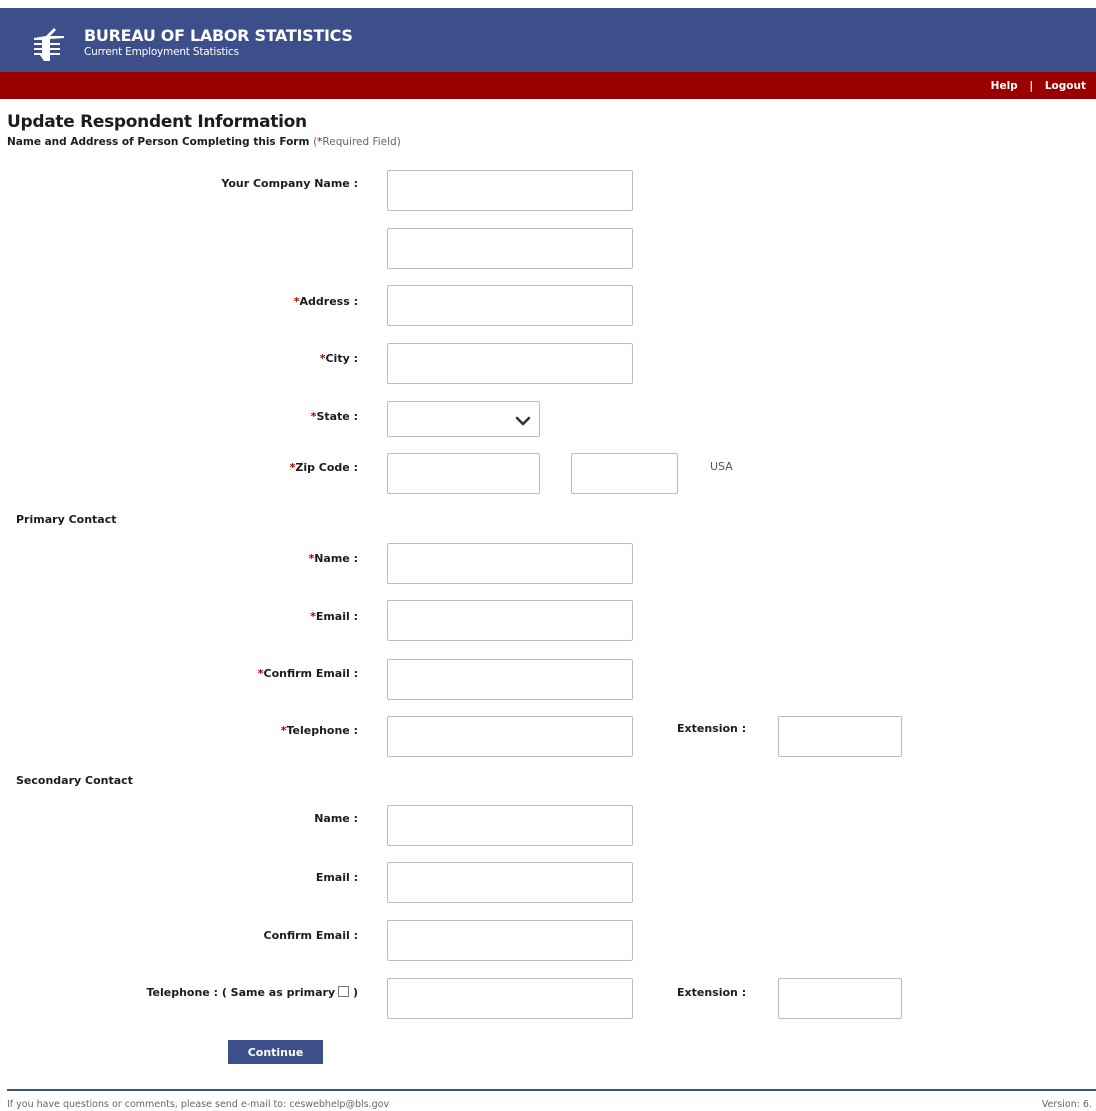  What do you see at coordinates (1038, 86) in the screenshot?
I see `header-links: Help | Logout` at bounding box center [1038, 86].